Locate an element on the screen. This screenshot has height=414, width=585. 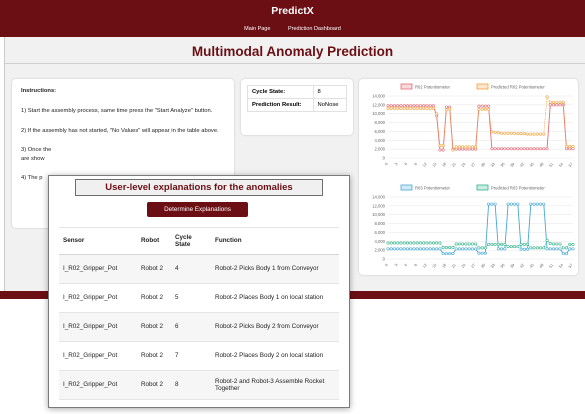
brand-logo: PredictX is located at coordinates (292, 11).